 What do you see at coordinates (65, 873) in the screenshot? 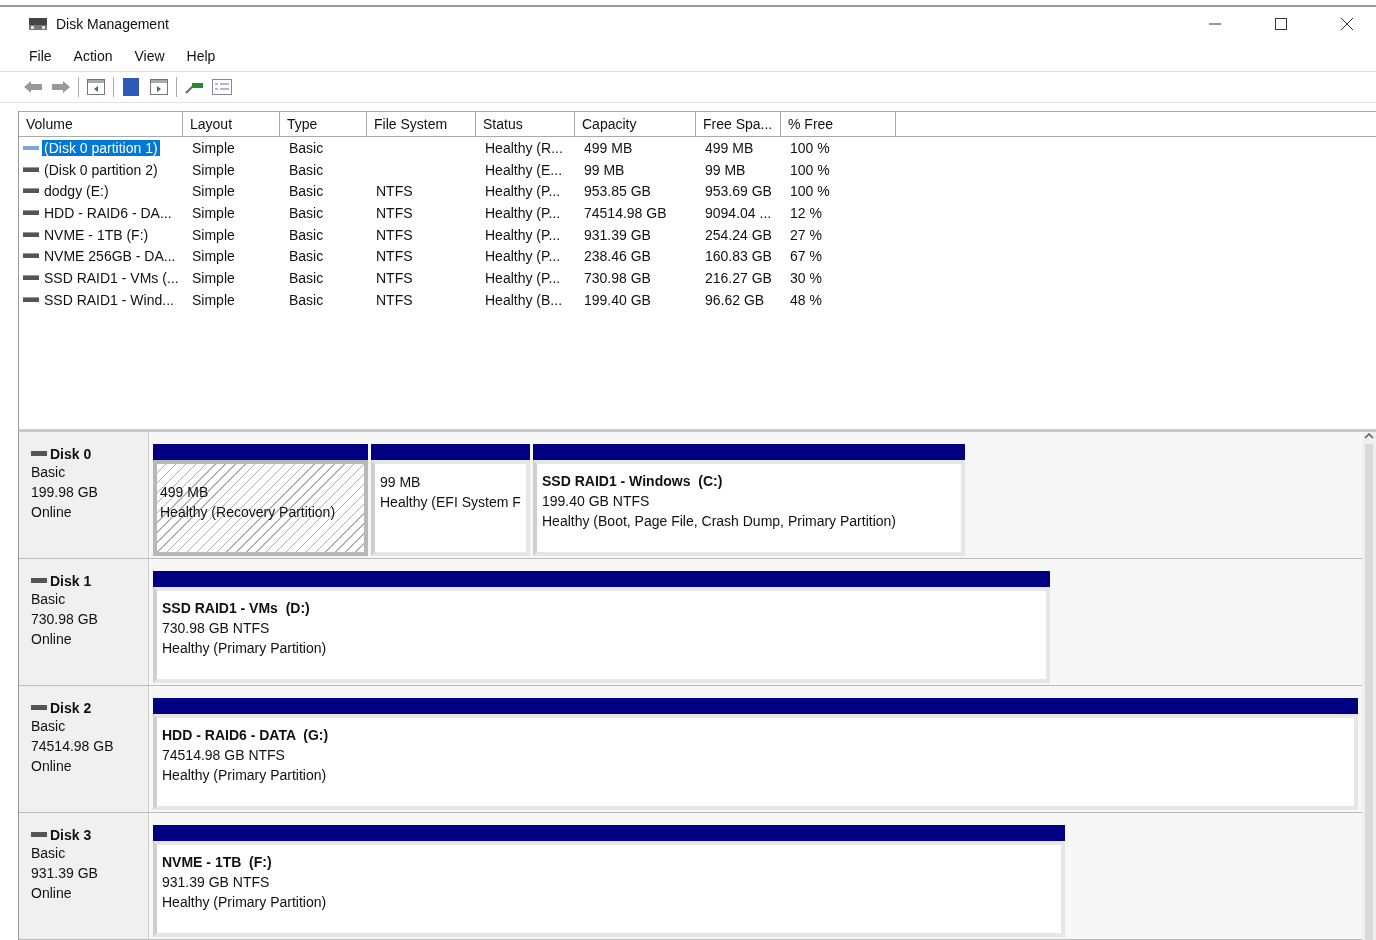
I see `disk-size: 931.39 GB` at bounding box center [65, 873].